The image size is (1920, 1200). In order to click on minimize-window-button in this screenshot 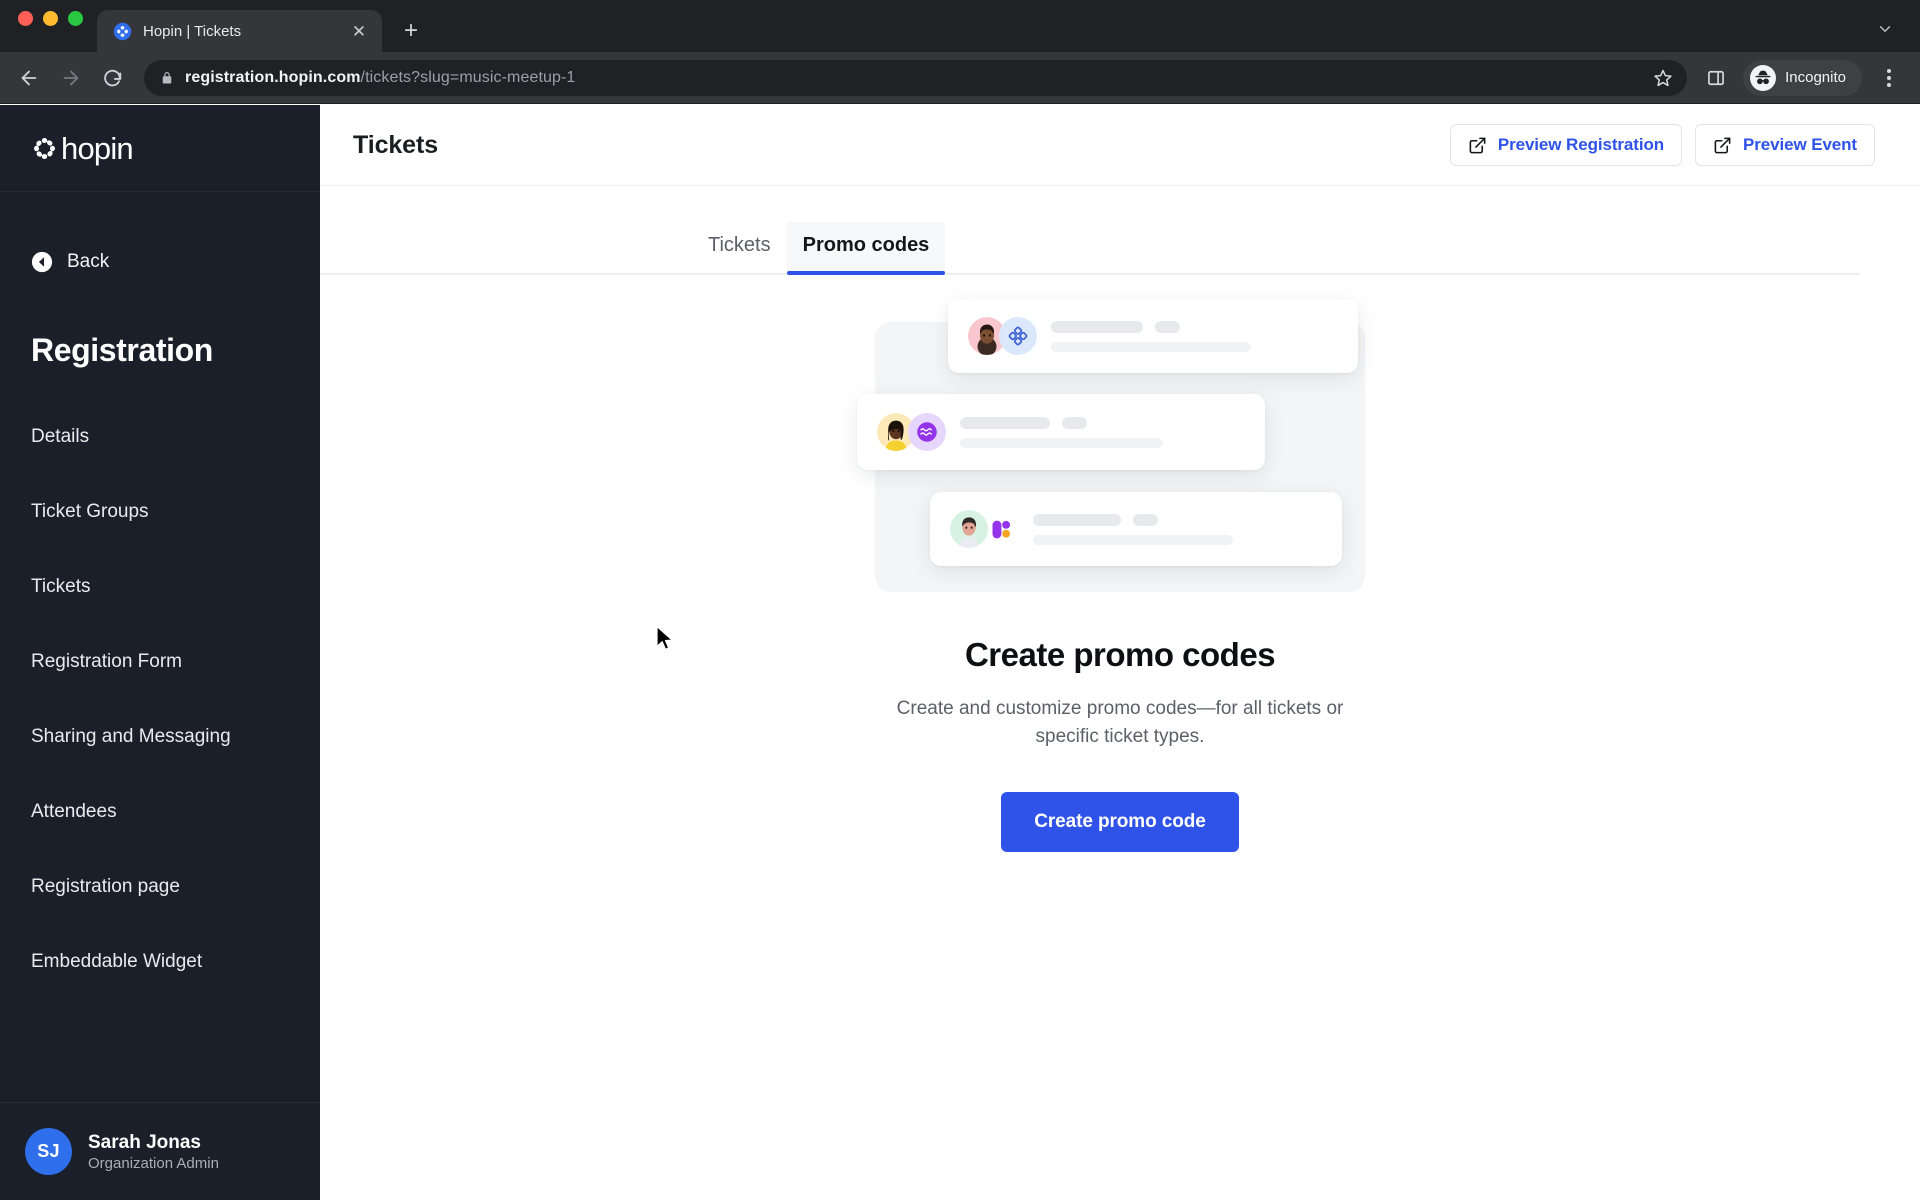, I will do `click(50, 18)`.